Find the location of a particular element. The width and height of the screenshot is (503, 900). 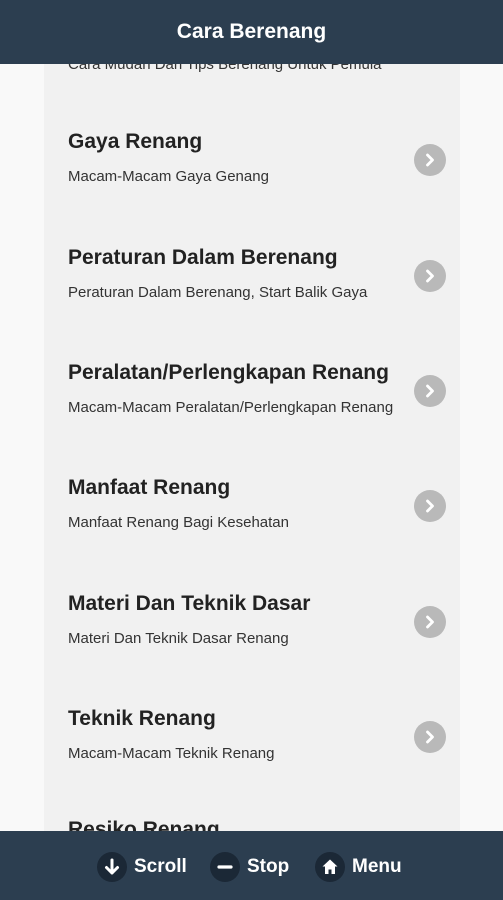

app-header: Cara Berenang is located at coordinates (251, 32).